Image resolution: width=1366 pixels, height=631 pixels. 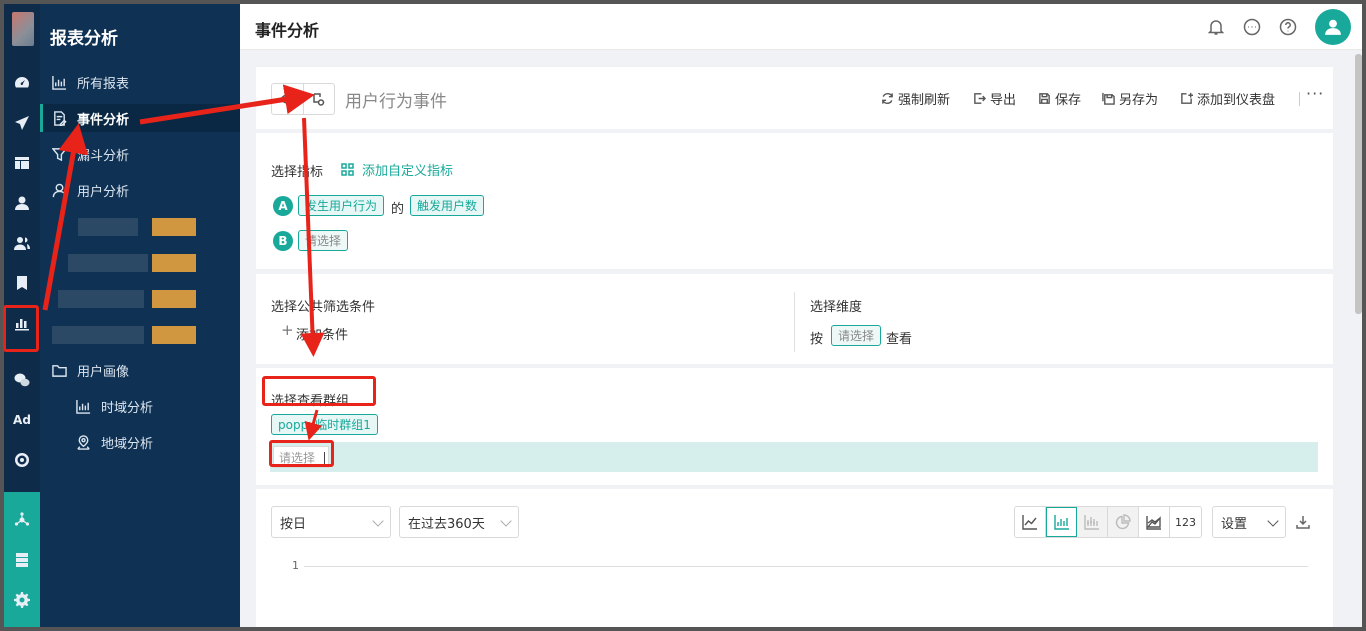 What do you see at coordinates (22, 600) in the screenshot?
I see `gear-icon` at bounding box center [22, 600].